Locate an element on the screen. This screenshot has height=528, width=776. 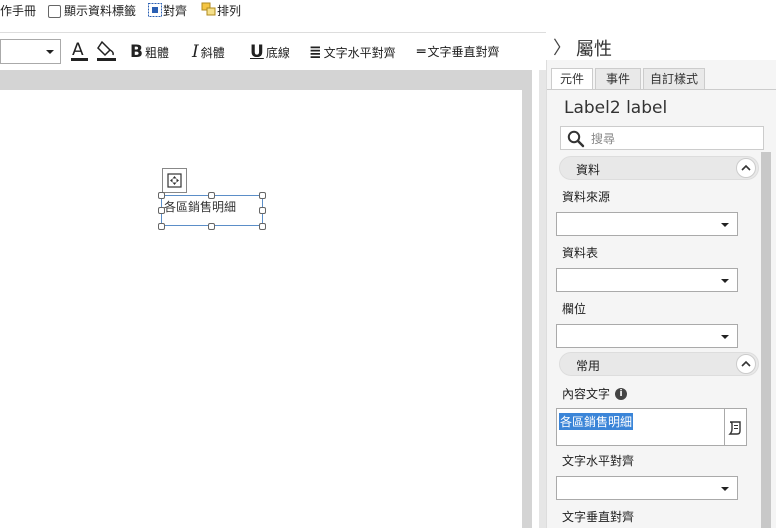
text-h-align-select is located at coordinates (647, 488).